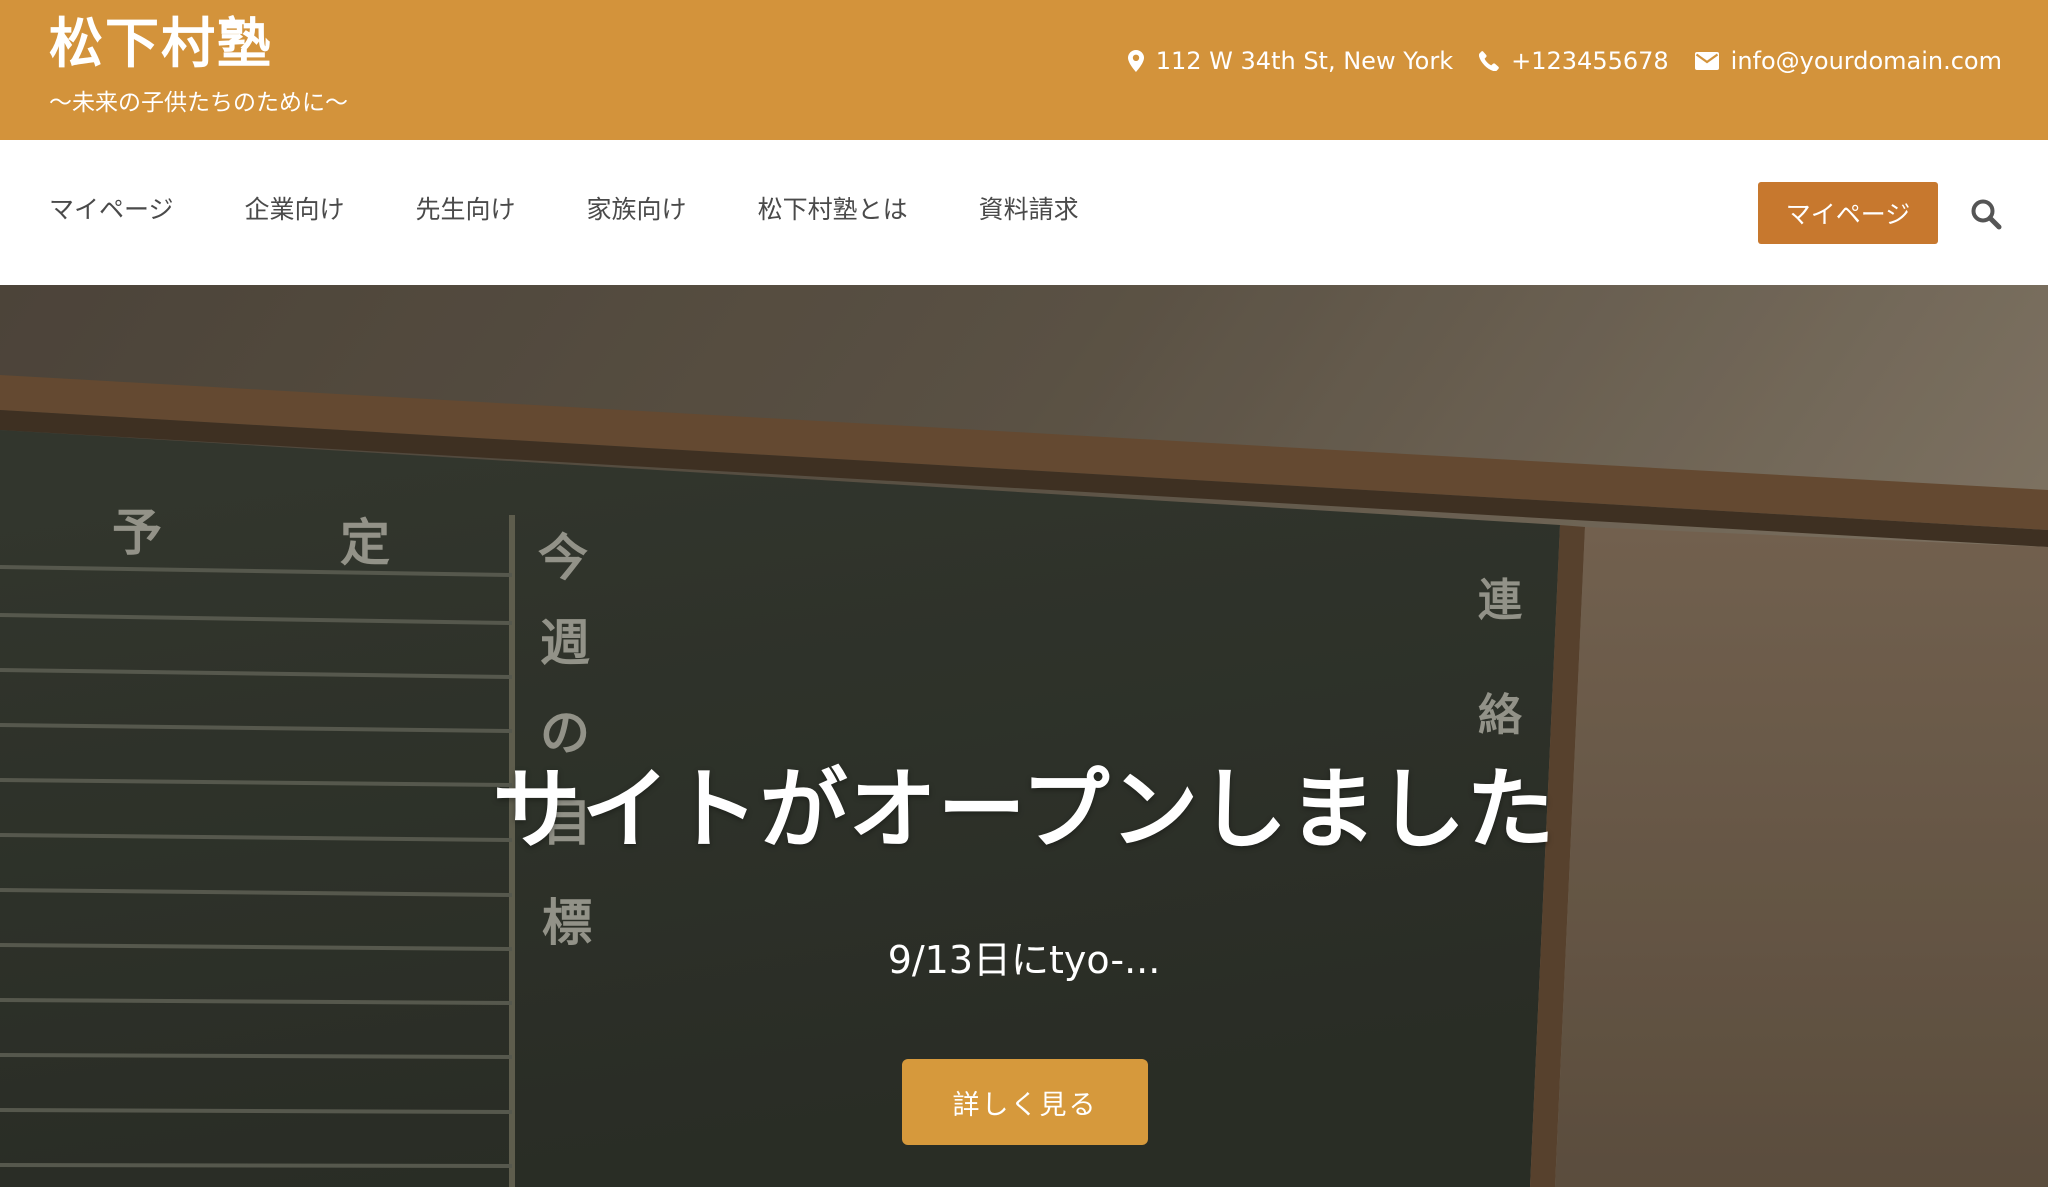 The width and height of the screenshot is (2048, 1187). Describe the element at coordinates (1590, 61) in the screenshot. I see `phone-text: +123455678` at that location.